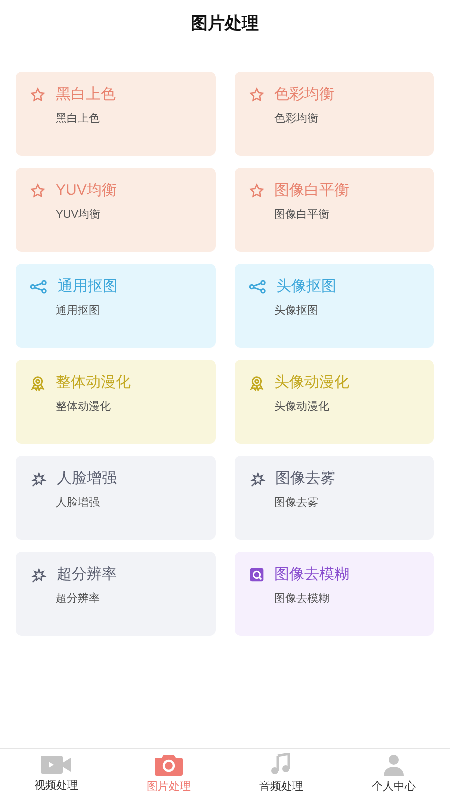 Image resolution: width=450 pixels, height=800 pixels. Describe the element at coordinates (334, 306) in the screenshot. I see `feature-card: 头像抠图 头像抠图` at that location.